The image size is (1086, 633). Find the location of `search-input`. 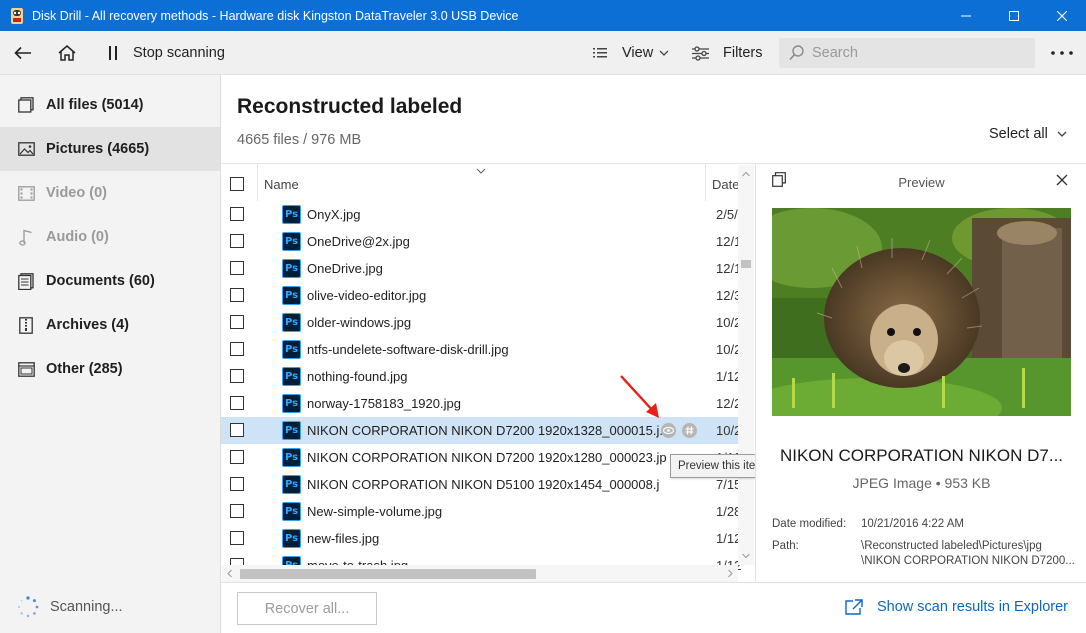

search-input is located at coordinates (912, 53).